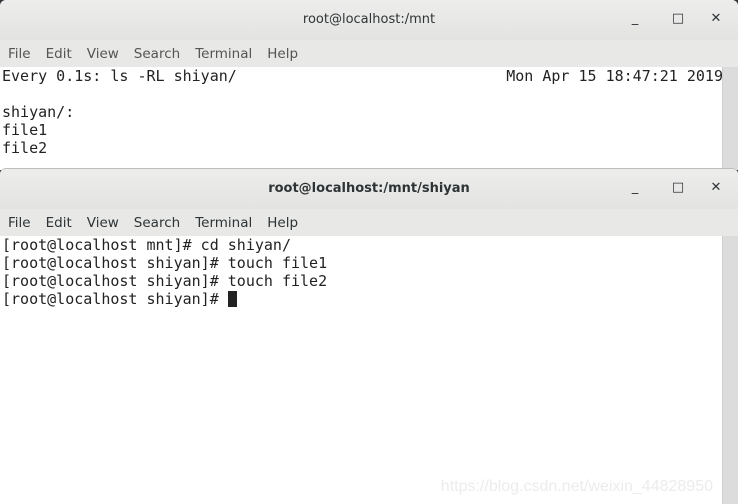 Image resolution: width=738 pixels, height=504 pixels. What do you see at coordinates (614, 76) in the screenshot?
I see `watch-timestamp: Mon Apr 15 18:47:21 2019` at bounding box center [614, 76].